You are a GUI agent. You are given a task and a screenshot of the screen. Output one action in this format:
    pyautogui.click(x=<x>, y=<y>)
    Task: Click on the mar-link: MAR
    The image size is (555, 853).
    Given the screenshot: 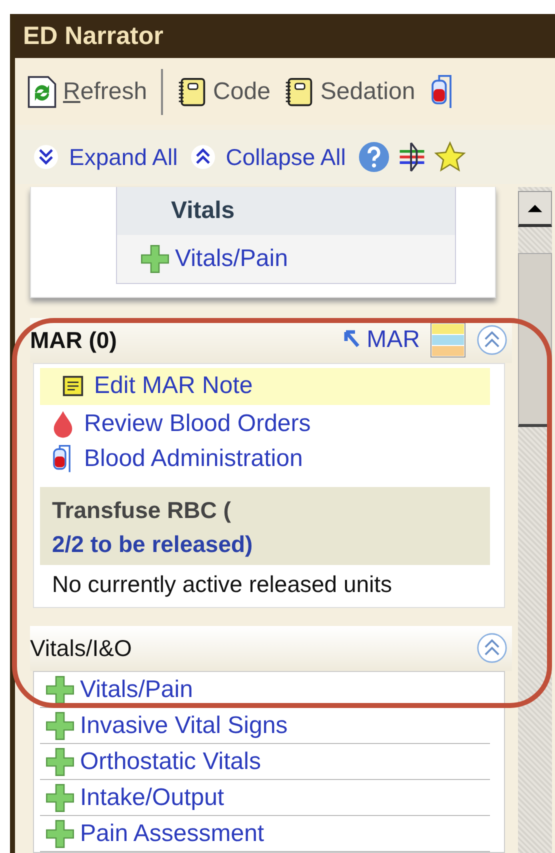 What is the action you would take?
    pyautogui.click(x=393, y=340)
    